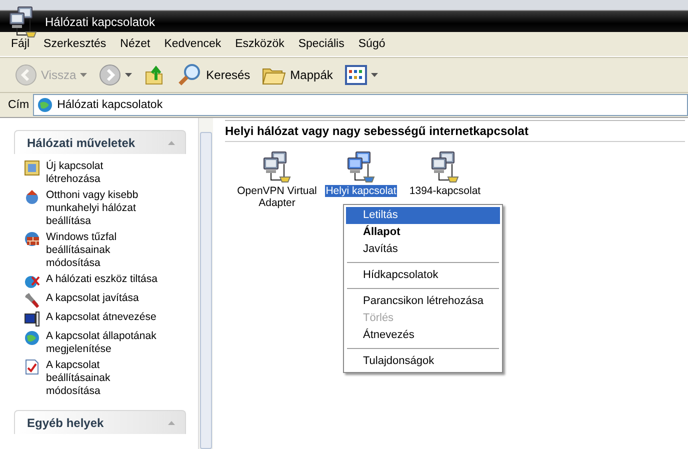  What do you see at coordinates (190, 75) in the screenshot?
I see `search-icon` at bounding box center [190, 75].